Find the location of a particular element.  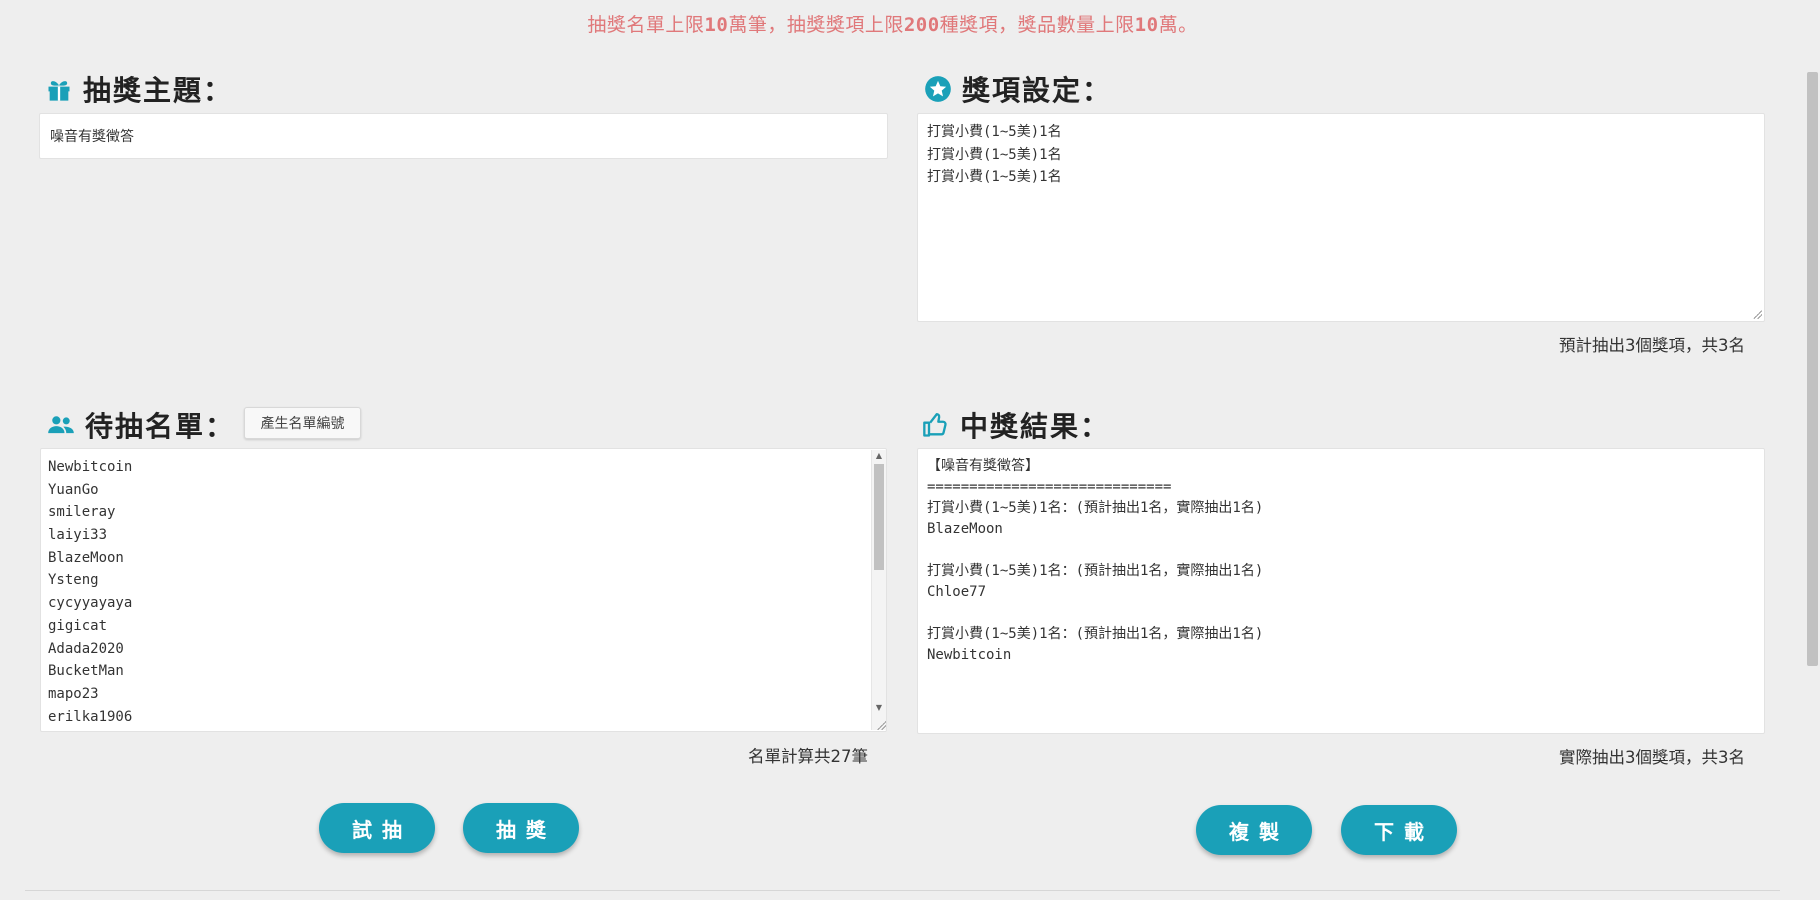

notice-text: 抽獎名單上限 is located at coordinates (646, 25).